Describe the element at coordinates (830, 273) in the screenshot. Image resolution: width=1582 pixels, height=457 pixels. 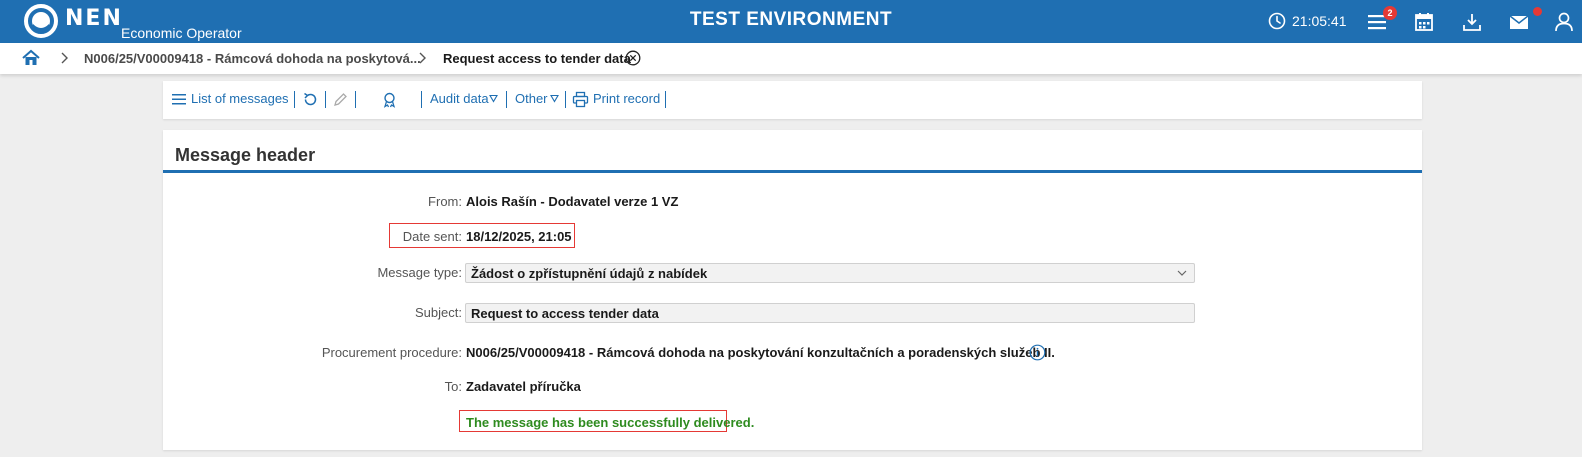
I see `message-type-select: Žádost o zpřístupnění údajů z nabídek` at that location.